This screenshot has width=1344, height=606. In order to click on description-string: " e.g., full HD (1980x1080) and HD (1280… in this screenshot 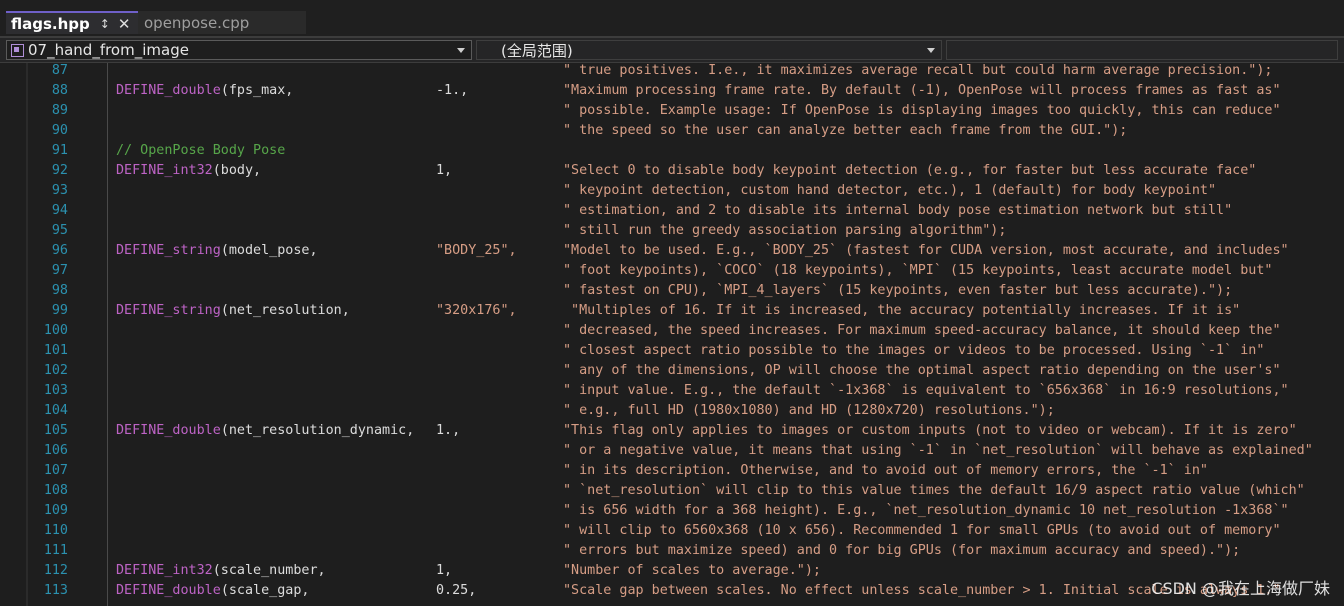, I will do `click(809, 410)`.